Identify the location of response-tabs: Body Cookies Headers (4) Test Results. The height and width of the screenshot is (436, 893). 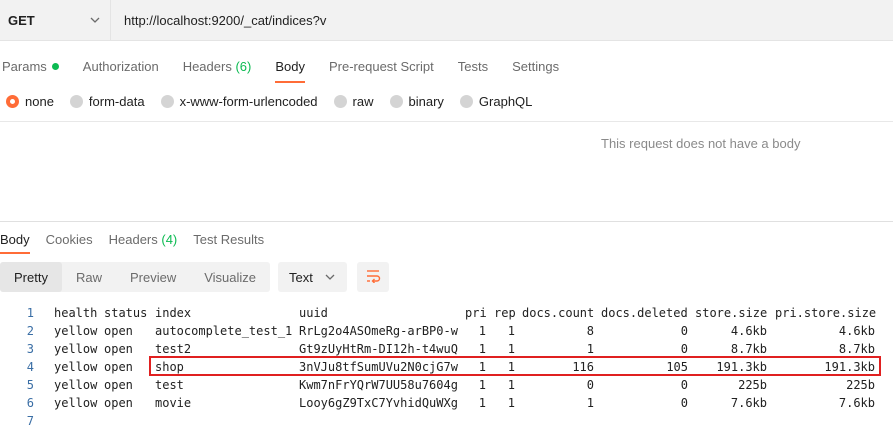
(140, 241).